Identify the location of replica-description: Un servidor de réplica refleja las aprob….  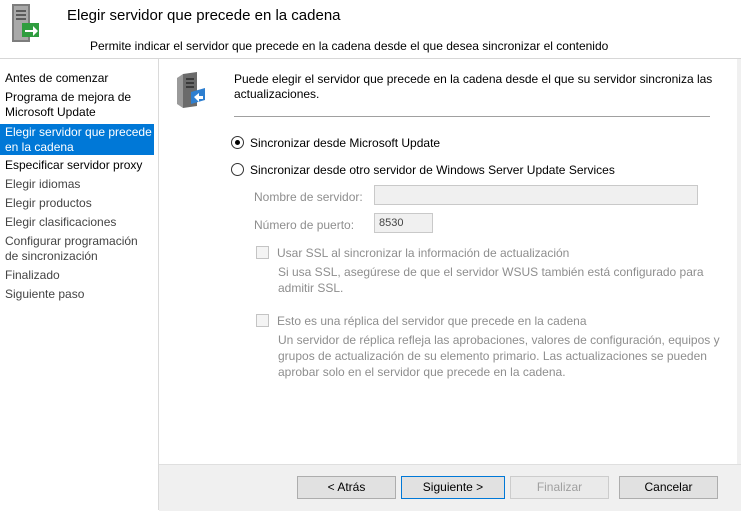
(499, 356).